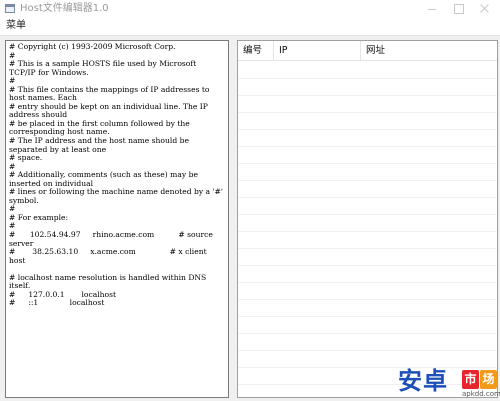 Image resolution: width=500 pixels, height=401 pixels. Describe the element at coordinates (423, 381) in the screenshot. I see `watermark-text: 安卓` at that location.